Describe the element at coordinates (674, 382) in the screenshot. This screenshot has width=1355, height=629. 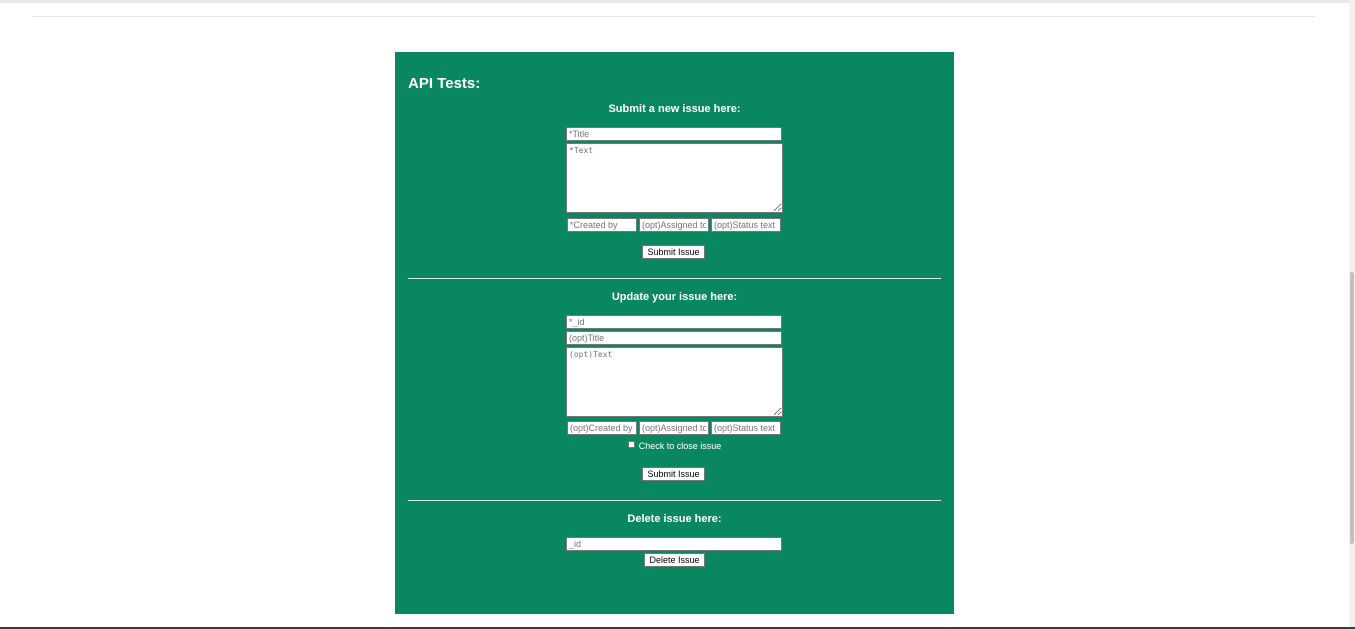
I see `update-issue-text-input` at that location.